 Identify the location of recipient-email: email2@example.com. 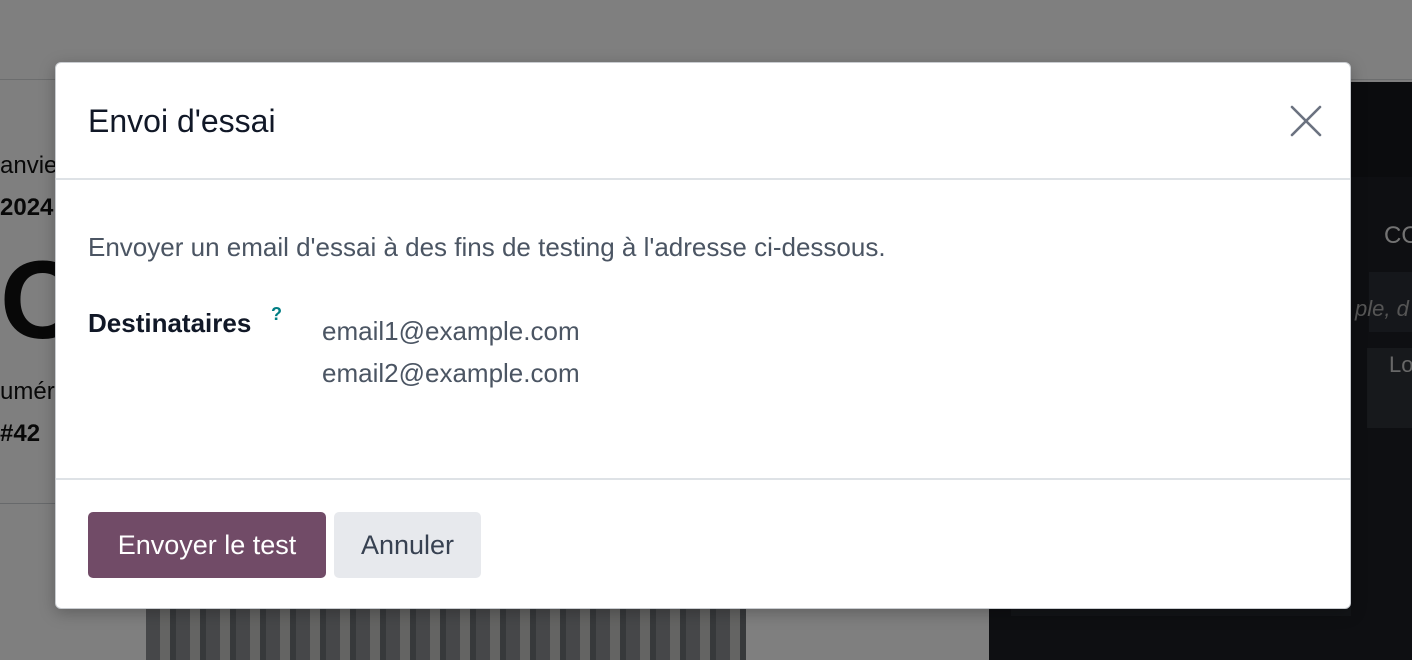
(451, 373).